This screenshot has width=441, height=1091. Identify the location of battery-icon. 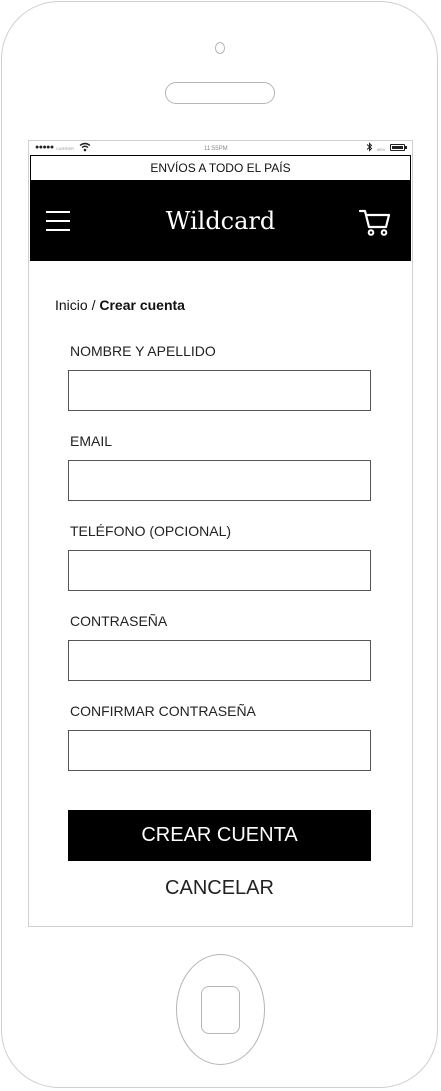
(398, 147).